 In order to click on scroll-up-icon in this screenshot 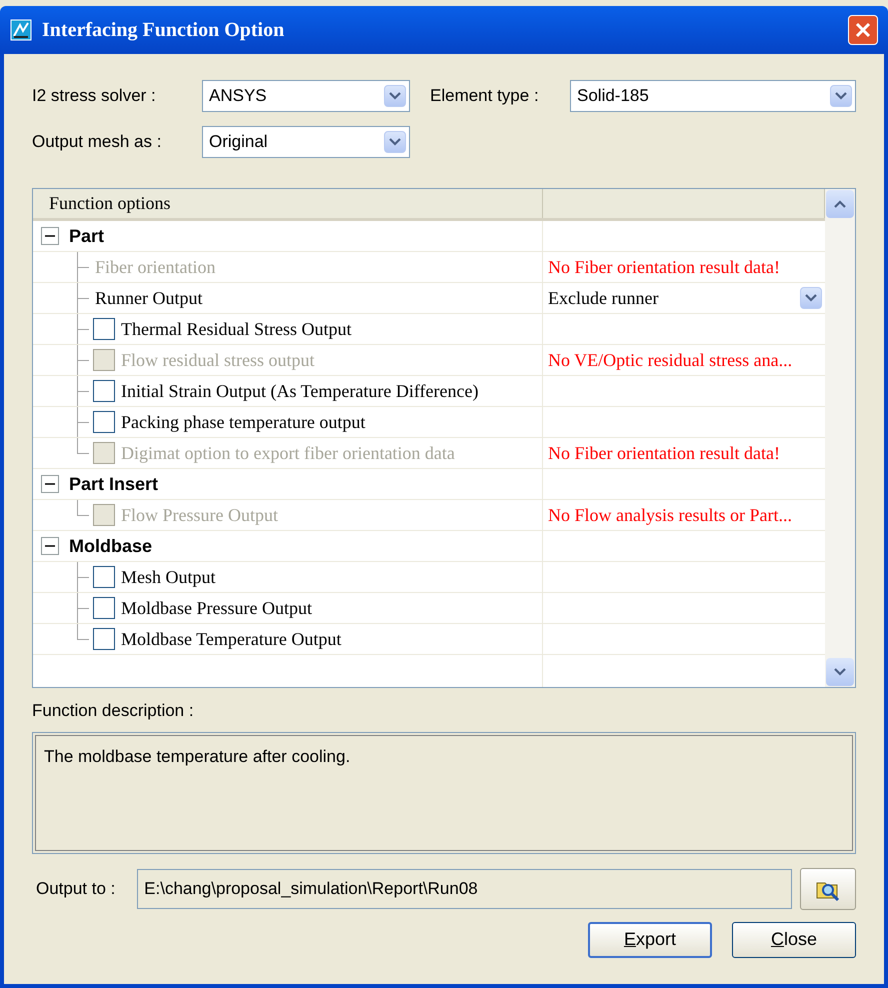, I will do `click(840, 204)`.